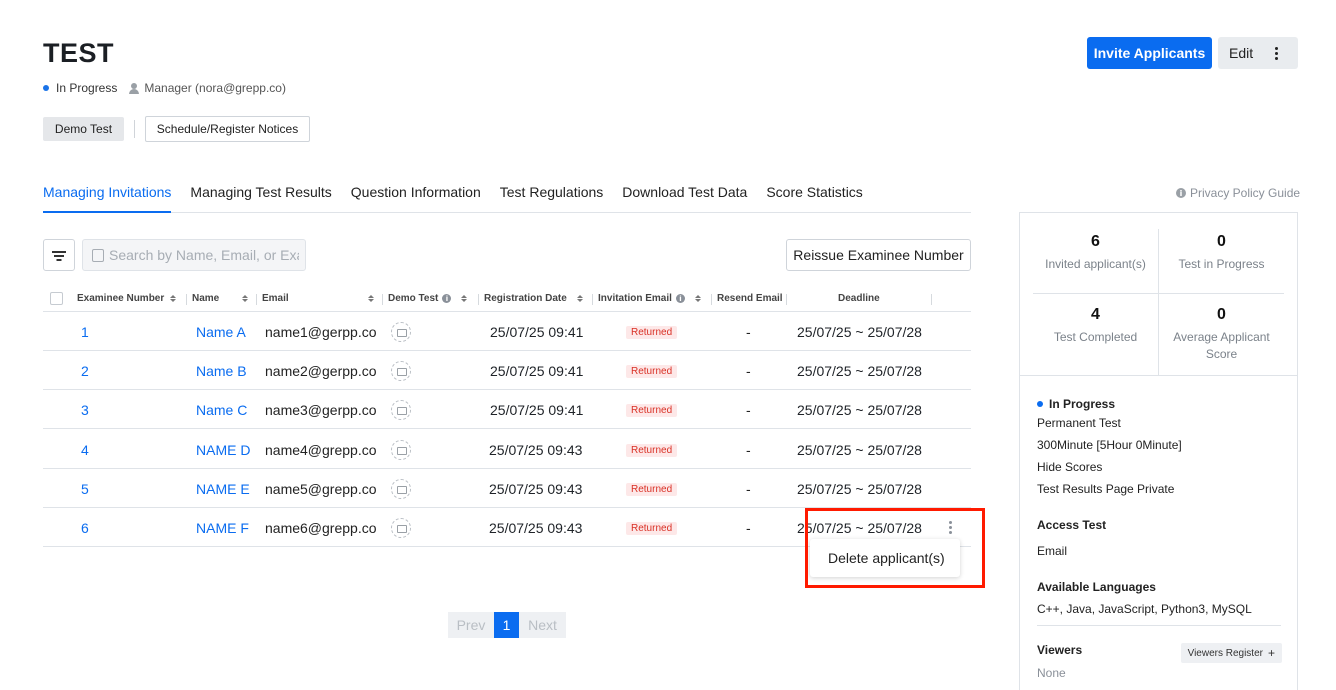 This screenshot has width=1336, height=690. Describe the element at coordinates (215, 88) in the screenshot. I see `manager-label: Manager (nora@grepp.co)` at that location.